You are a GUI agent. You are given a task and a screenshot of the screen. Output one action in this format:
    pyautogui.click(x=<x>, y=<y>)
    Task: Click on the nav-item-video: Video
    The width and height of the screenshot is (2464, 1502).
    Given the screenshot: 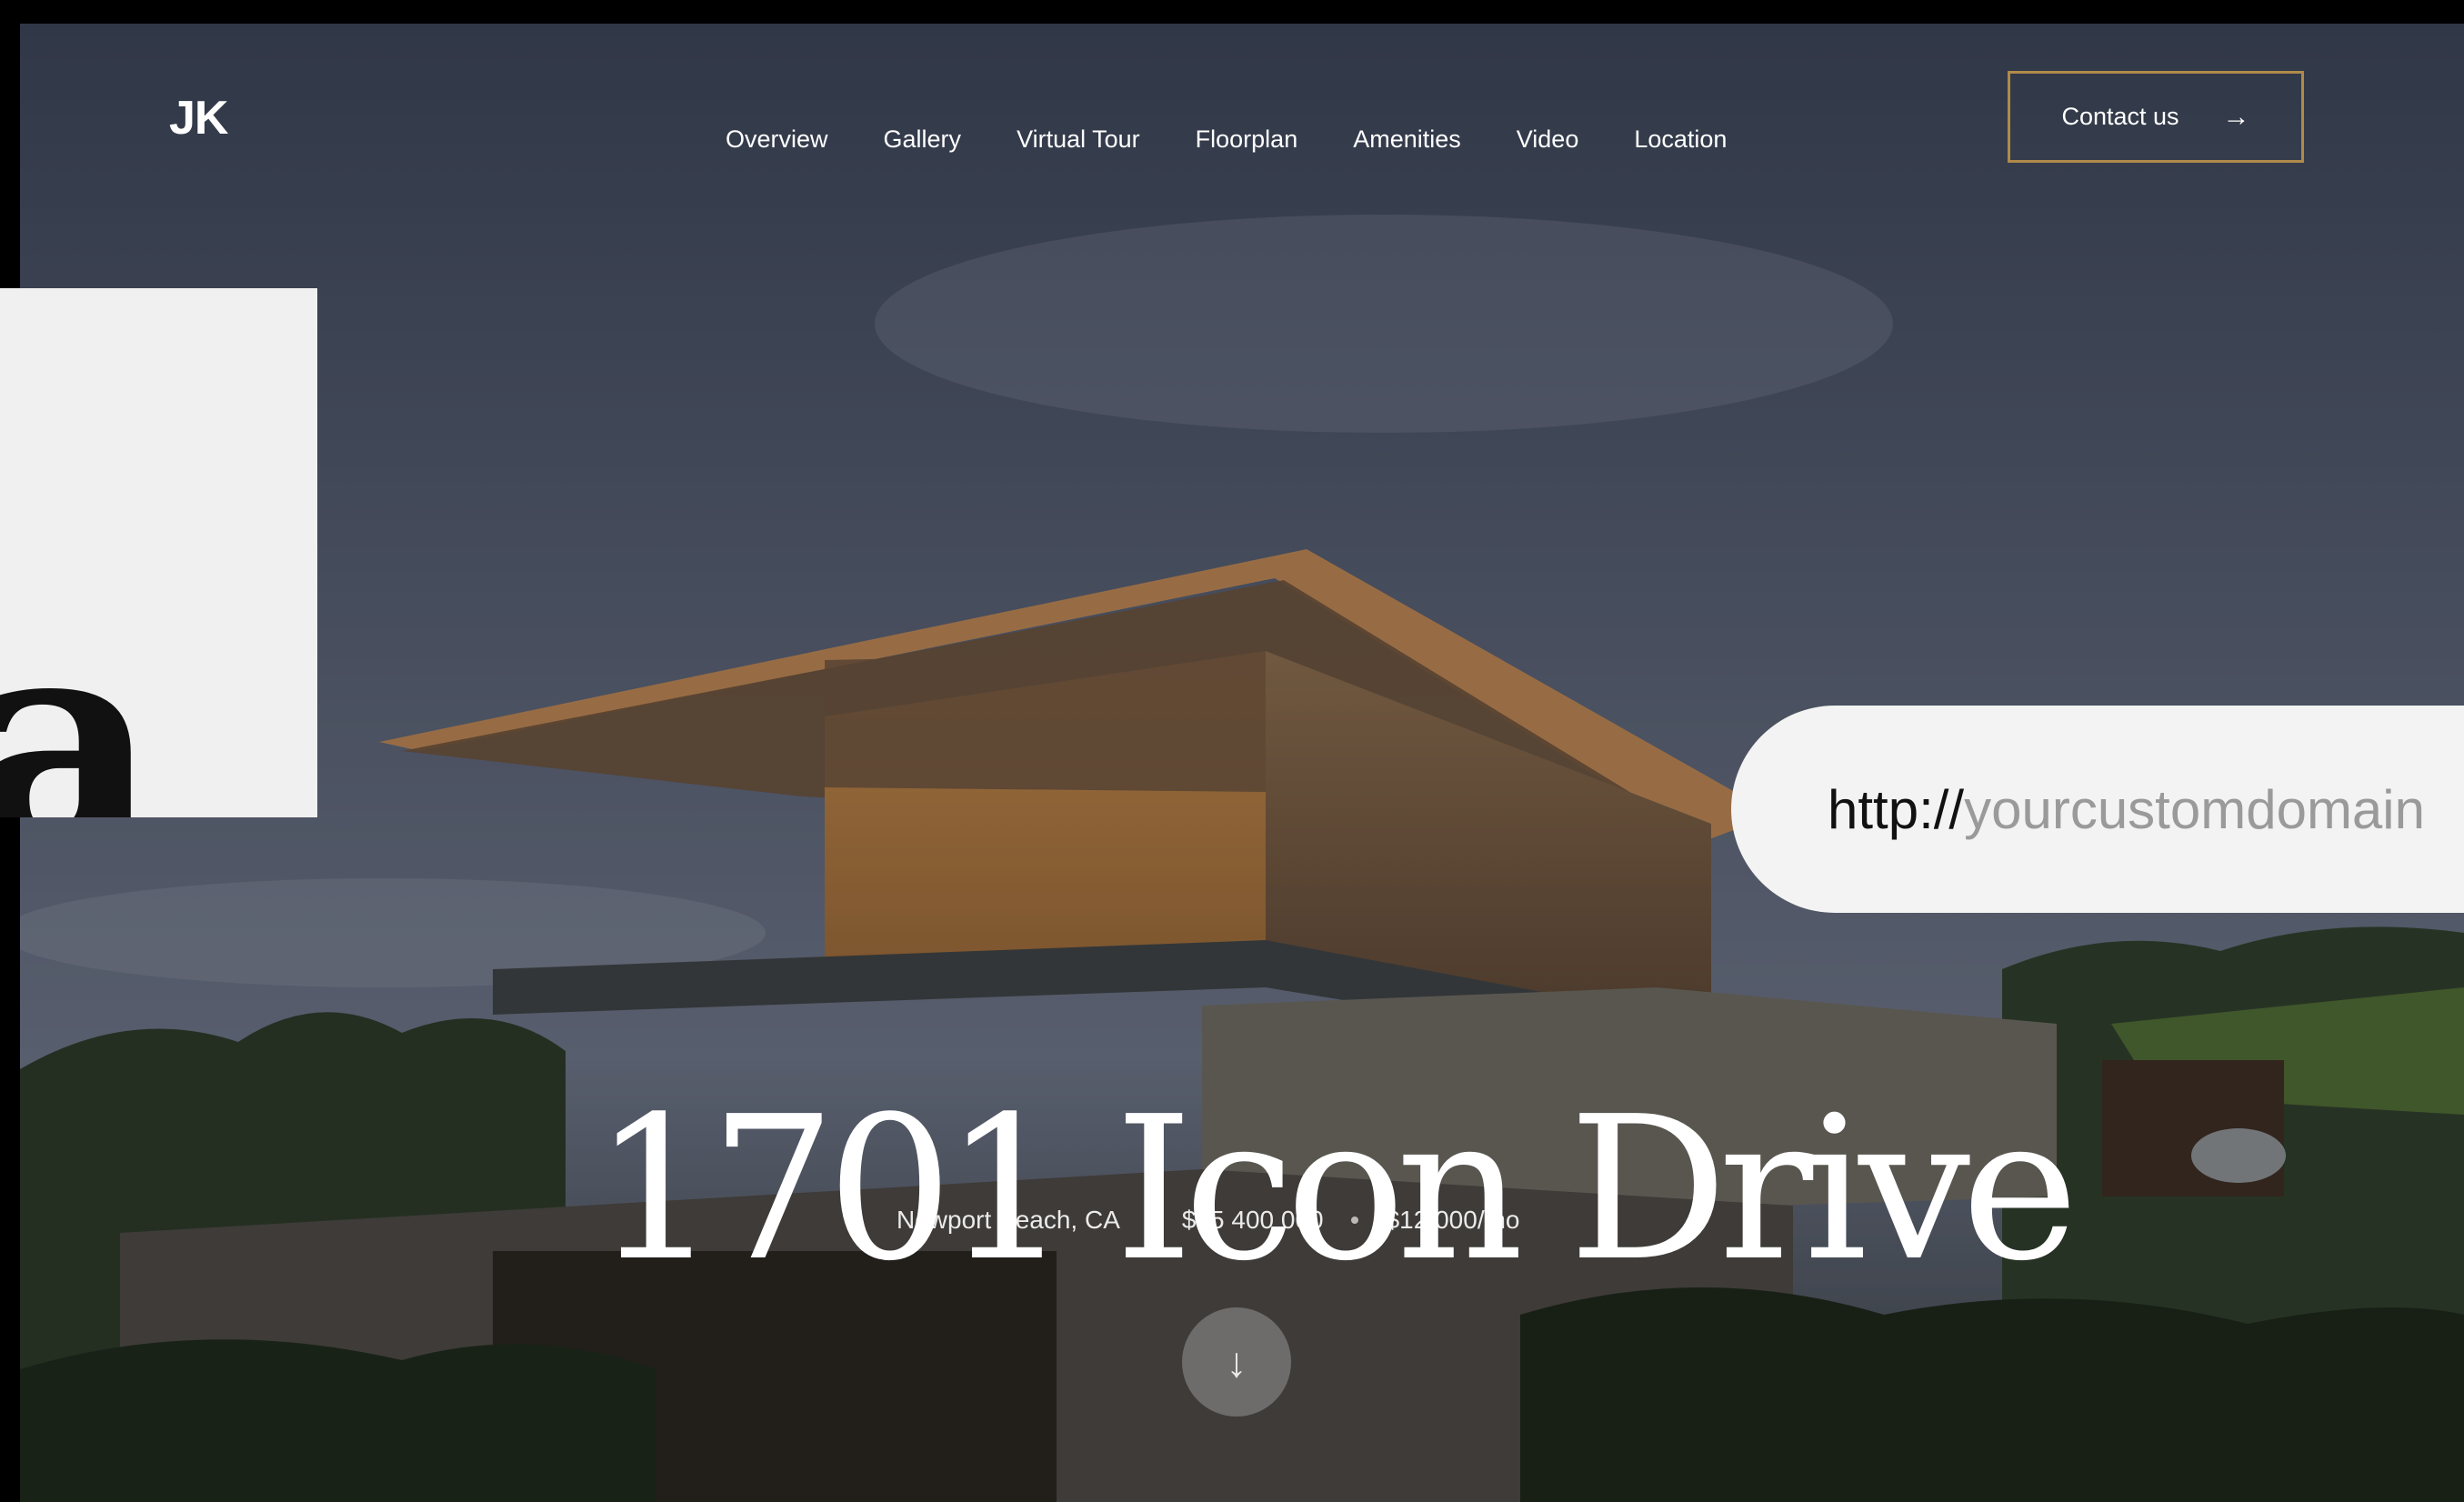 What is the action you would take?
    pyautogui.click(x=1548, y=139)
    